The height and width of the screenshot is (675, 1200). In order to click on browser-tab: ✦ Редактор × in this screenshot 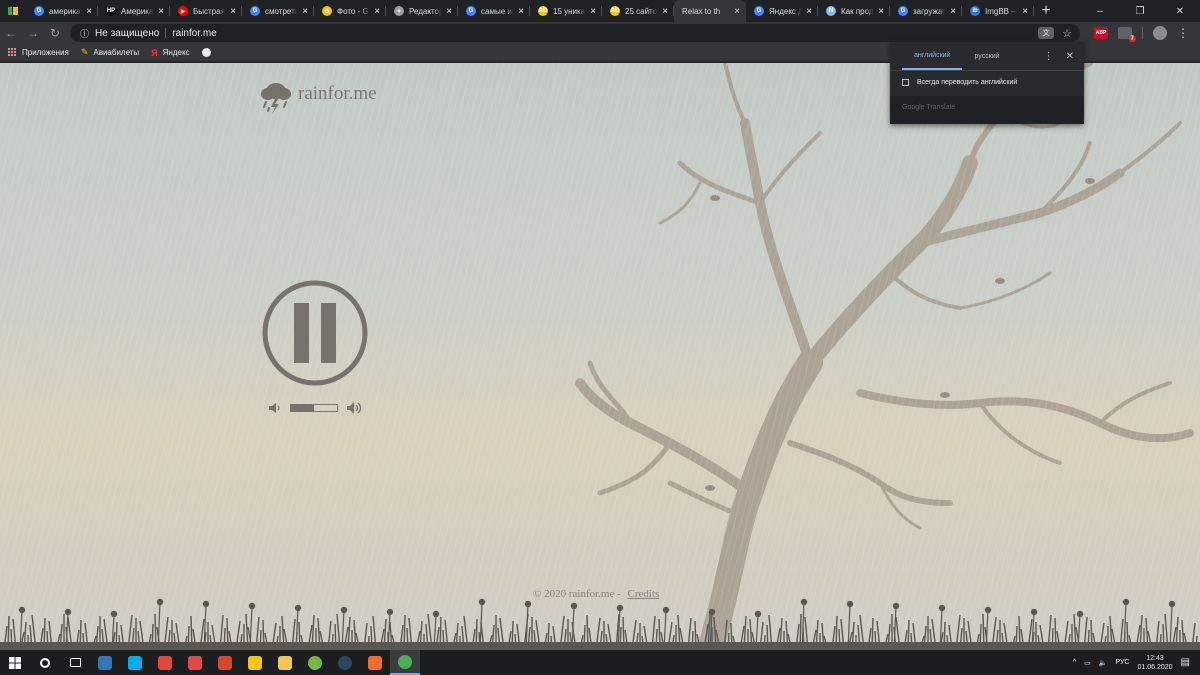, I will do `click(422, 11)`.